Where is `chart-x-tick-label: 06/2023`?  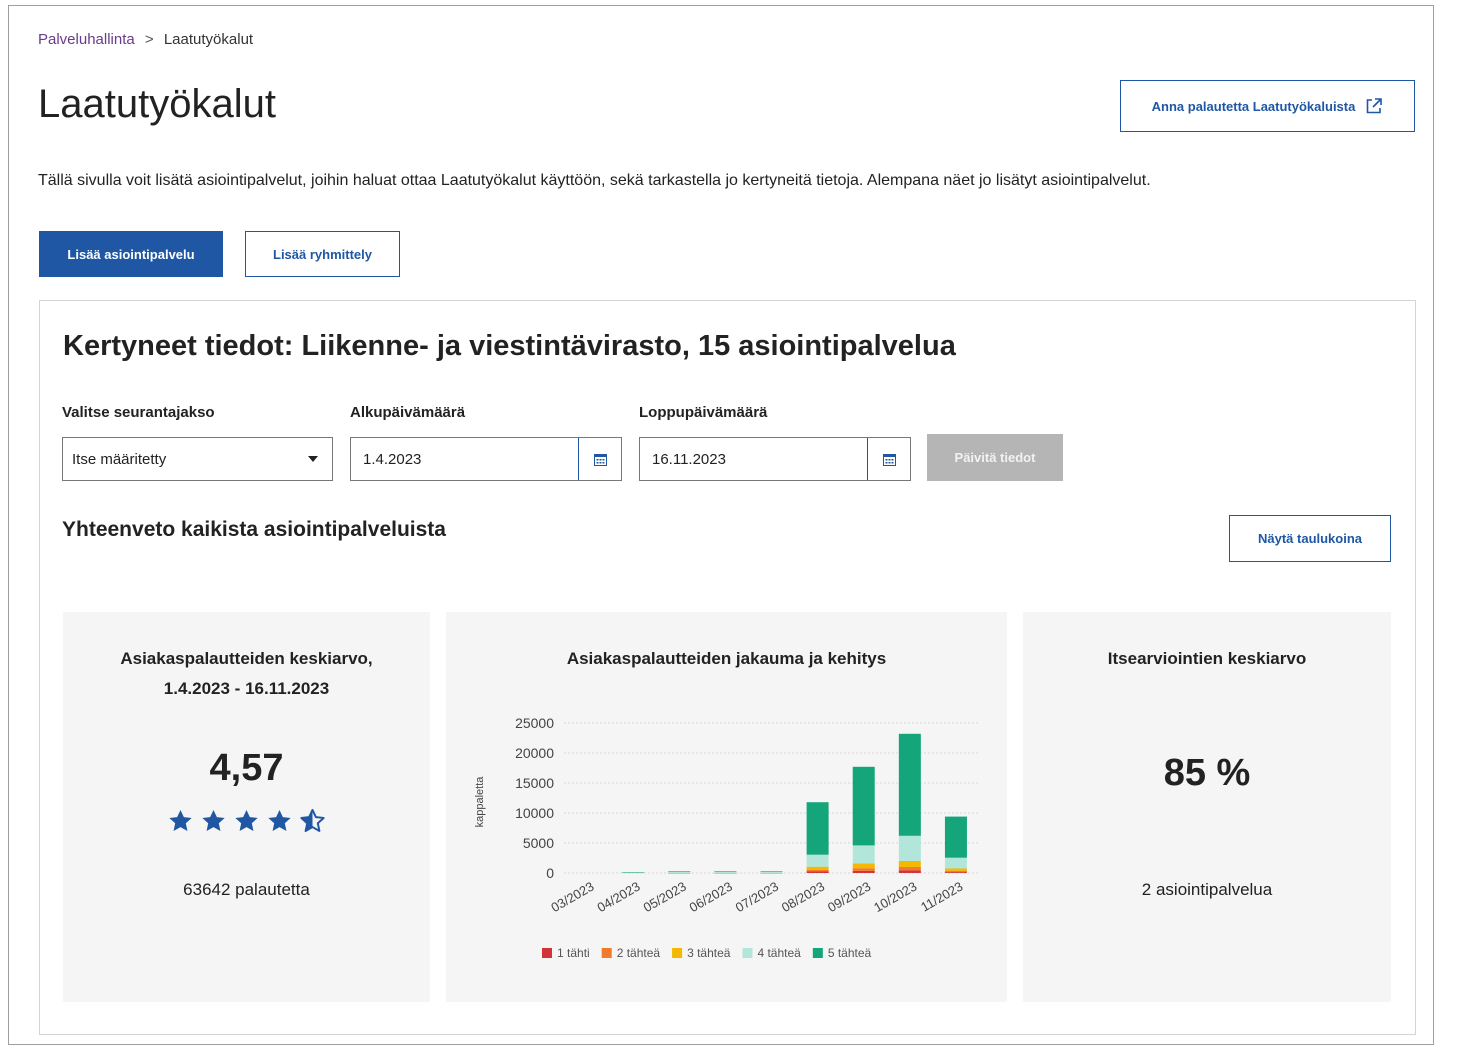
chart-x-tick-label: 06/2023 is located at coordinates (711, 897).